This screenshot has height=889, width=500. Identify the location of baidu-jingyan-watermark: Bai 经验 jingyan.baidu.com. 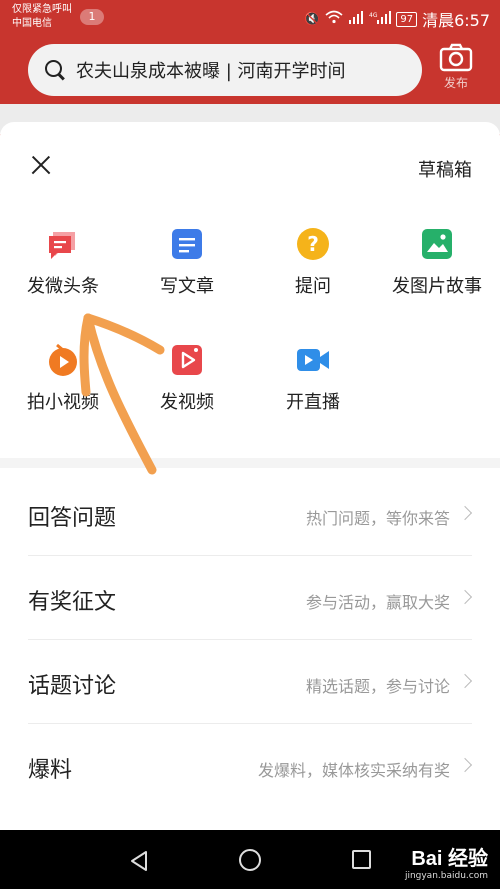
(446, 861).